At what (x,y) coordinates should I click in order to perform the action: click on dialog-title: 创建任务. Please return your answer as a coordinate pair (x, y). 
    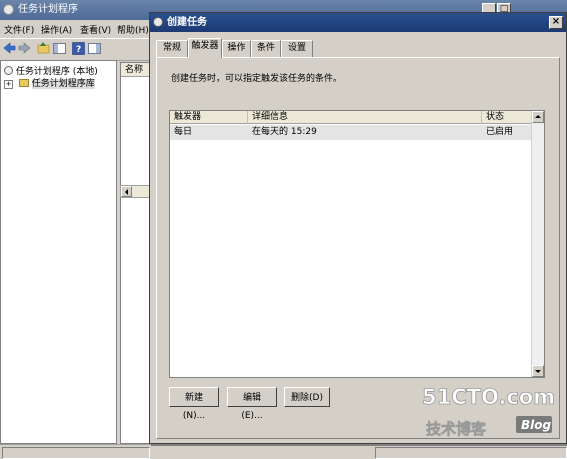
    Looking at the image, I should click on (187, 22).